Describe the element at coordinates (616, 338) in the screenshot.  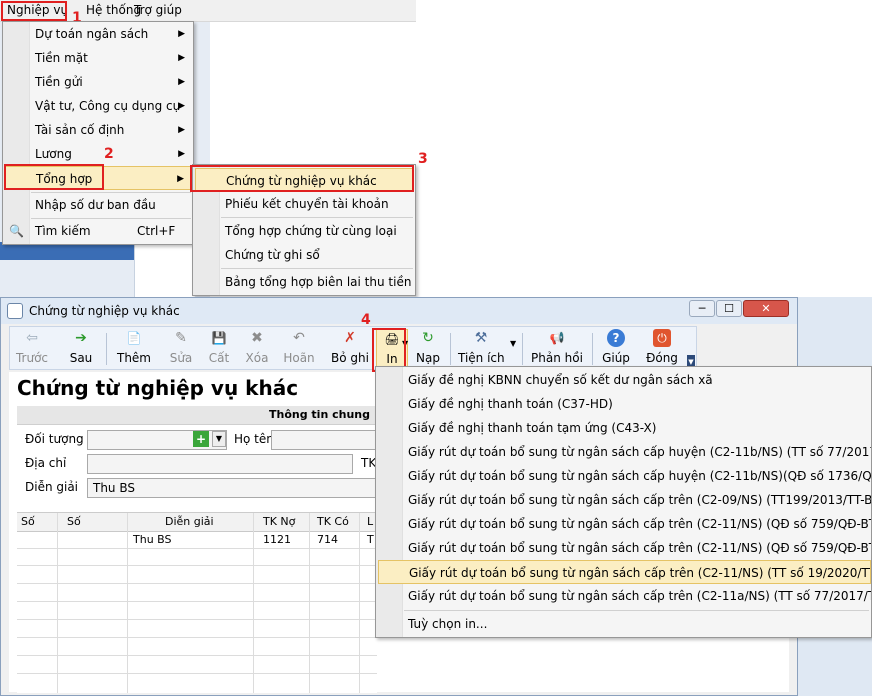
I see `help-icon: ?` at that location.